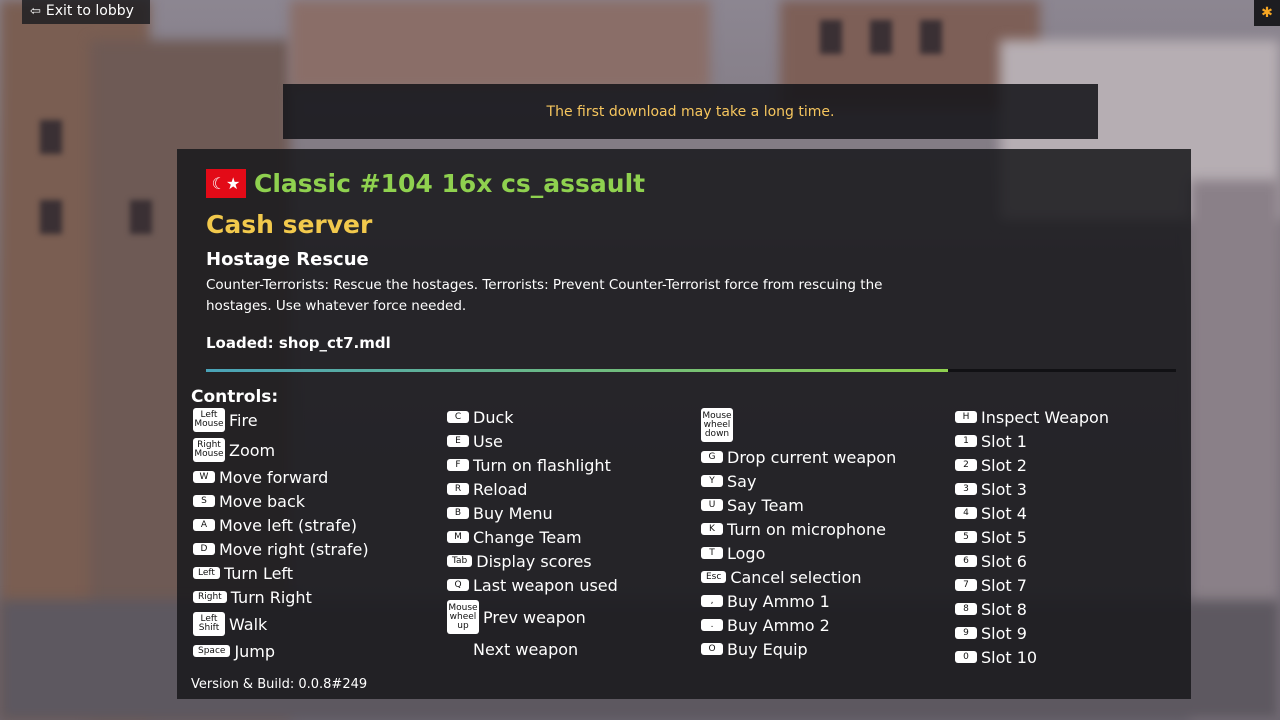 This screenshot has height=720, width=1280. What do you see at coordinates (209, 420) in the screenshot?
I see `key-badge: Left Mouse` at bounding box center [209, 420].